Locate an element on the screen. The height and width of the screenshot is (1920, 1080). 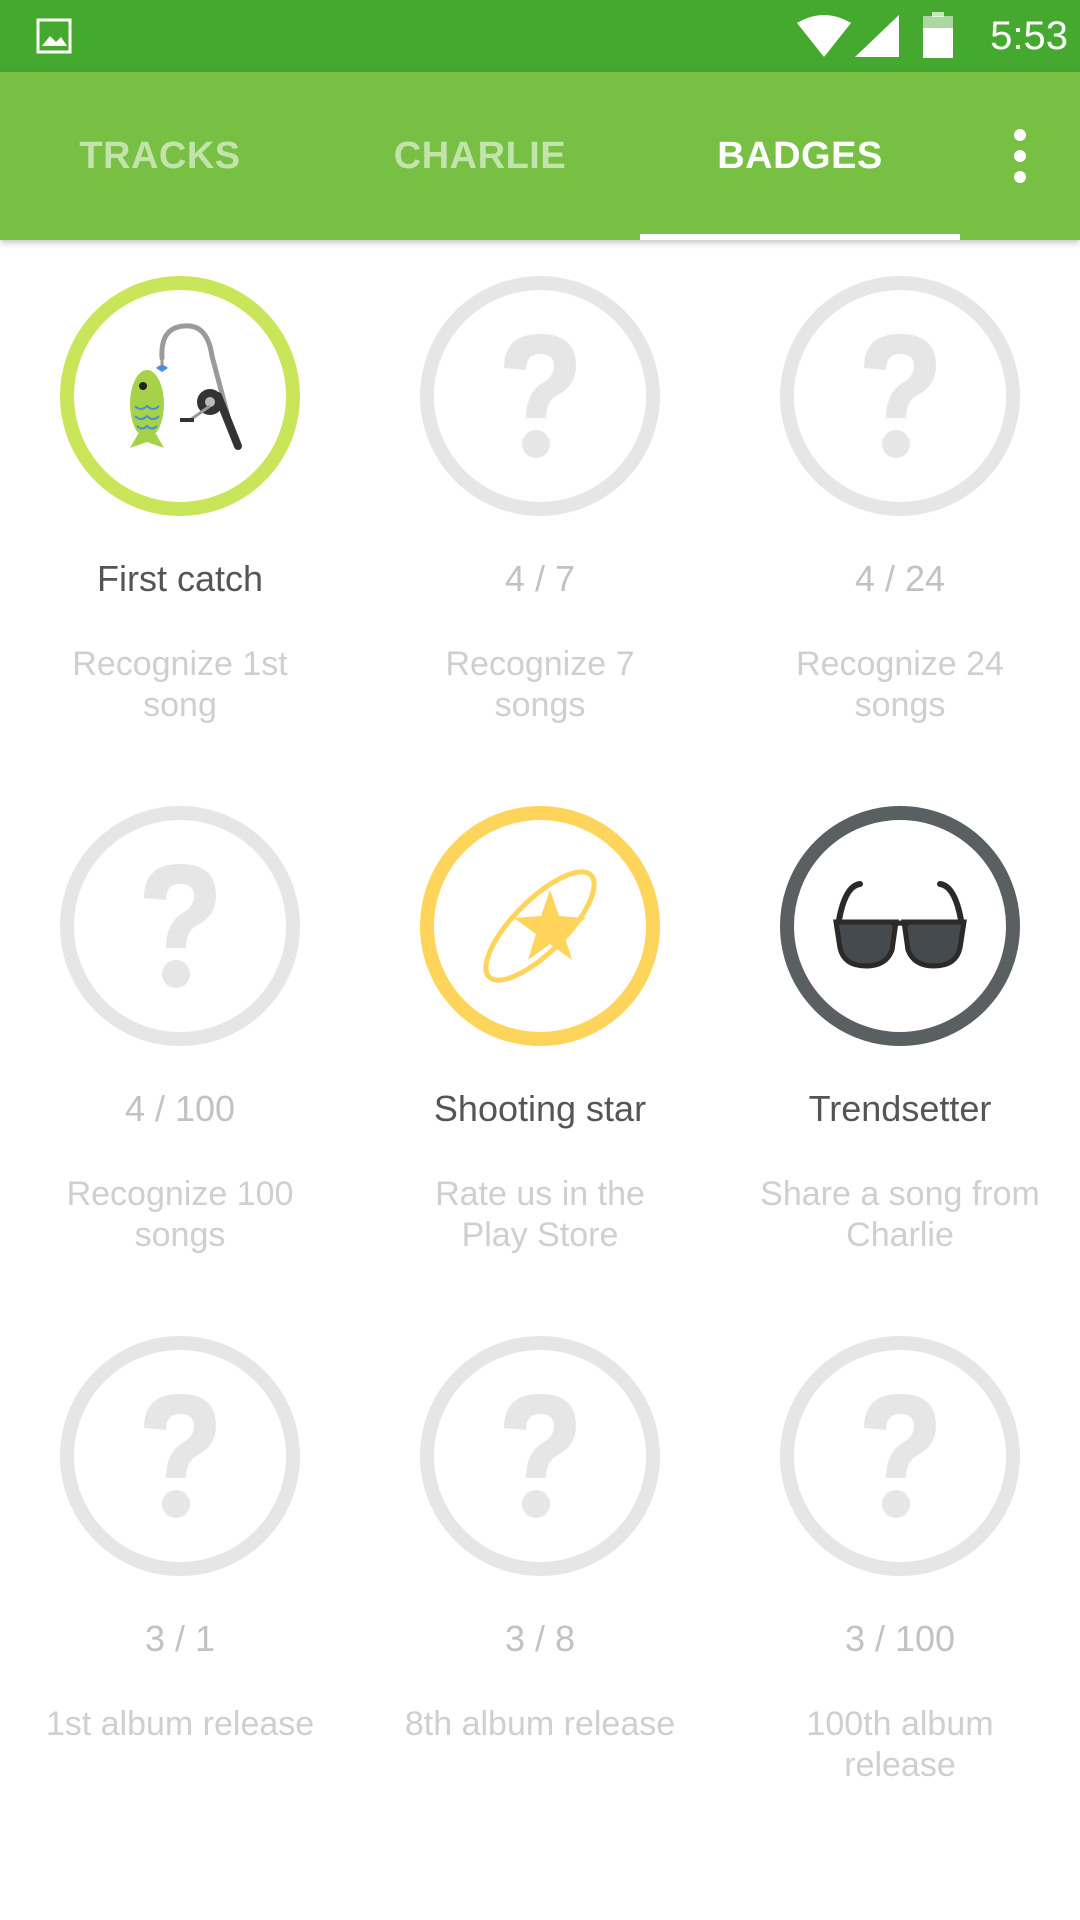
badge-trendsetter: Trendsetter Share a song from Charlie is located at coordinates (900, 1035).